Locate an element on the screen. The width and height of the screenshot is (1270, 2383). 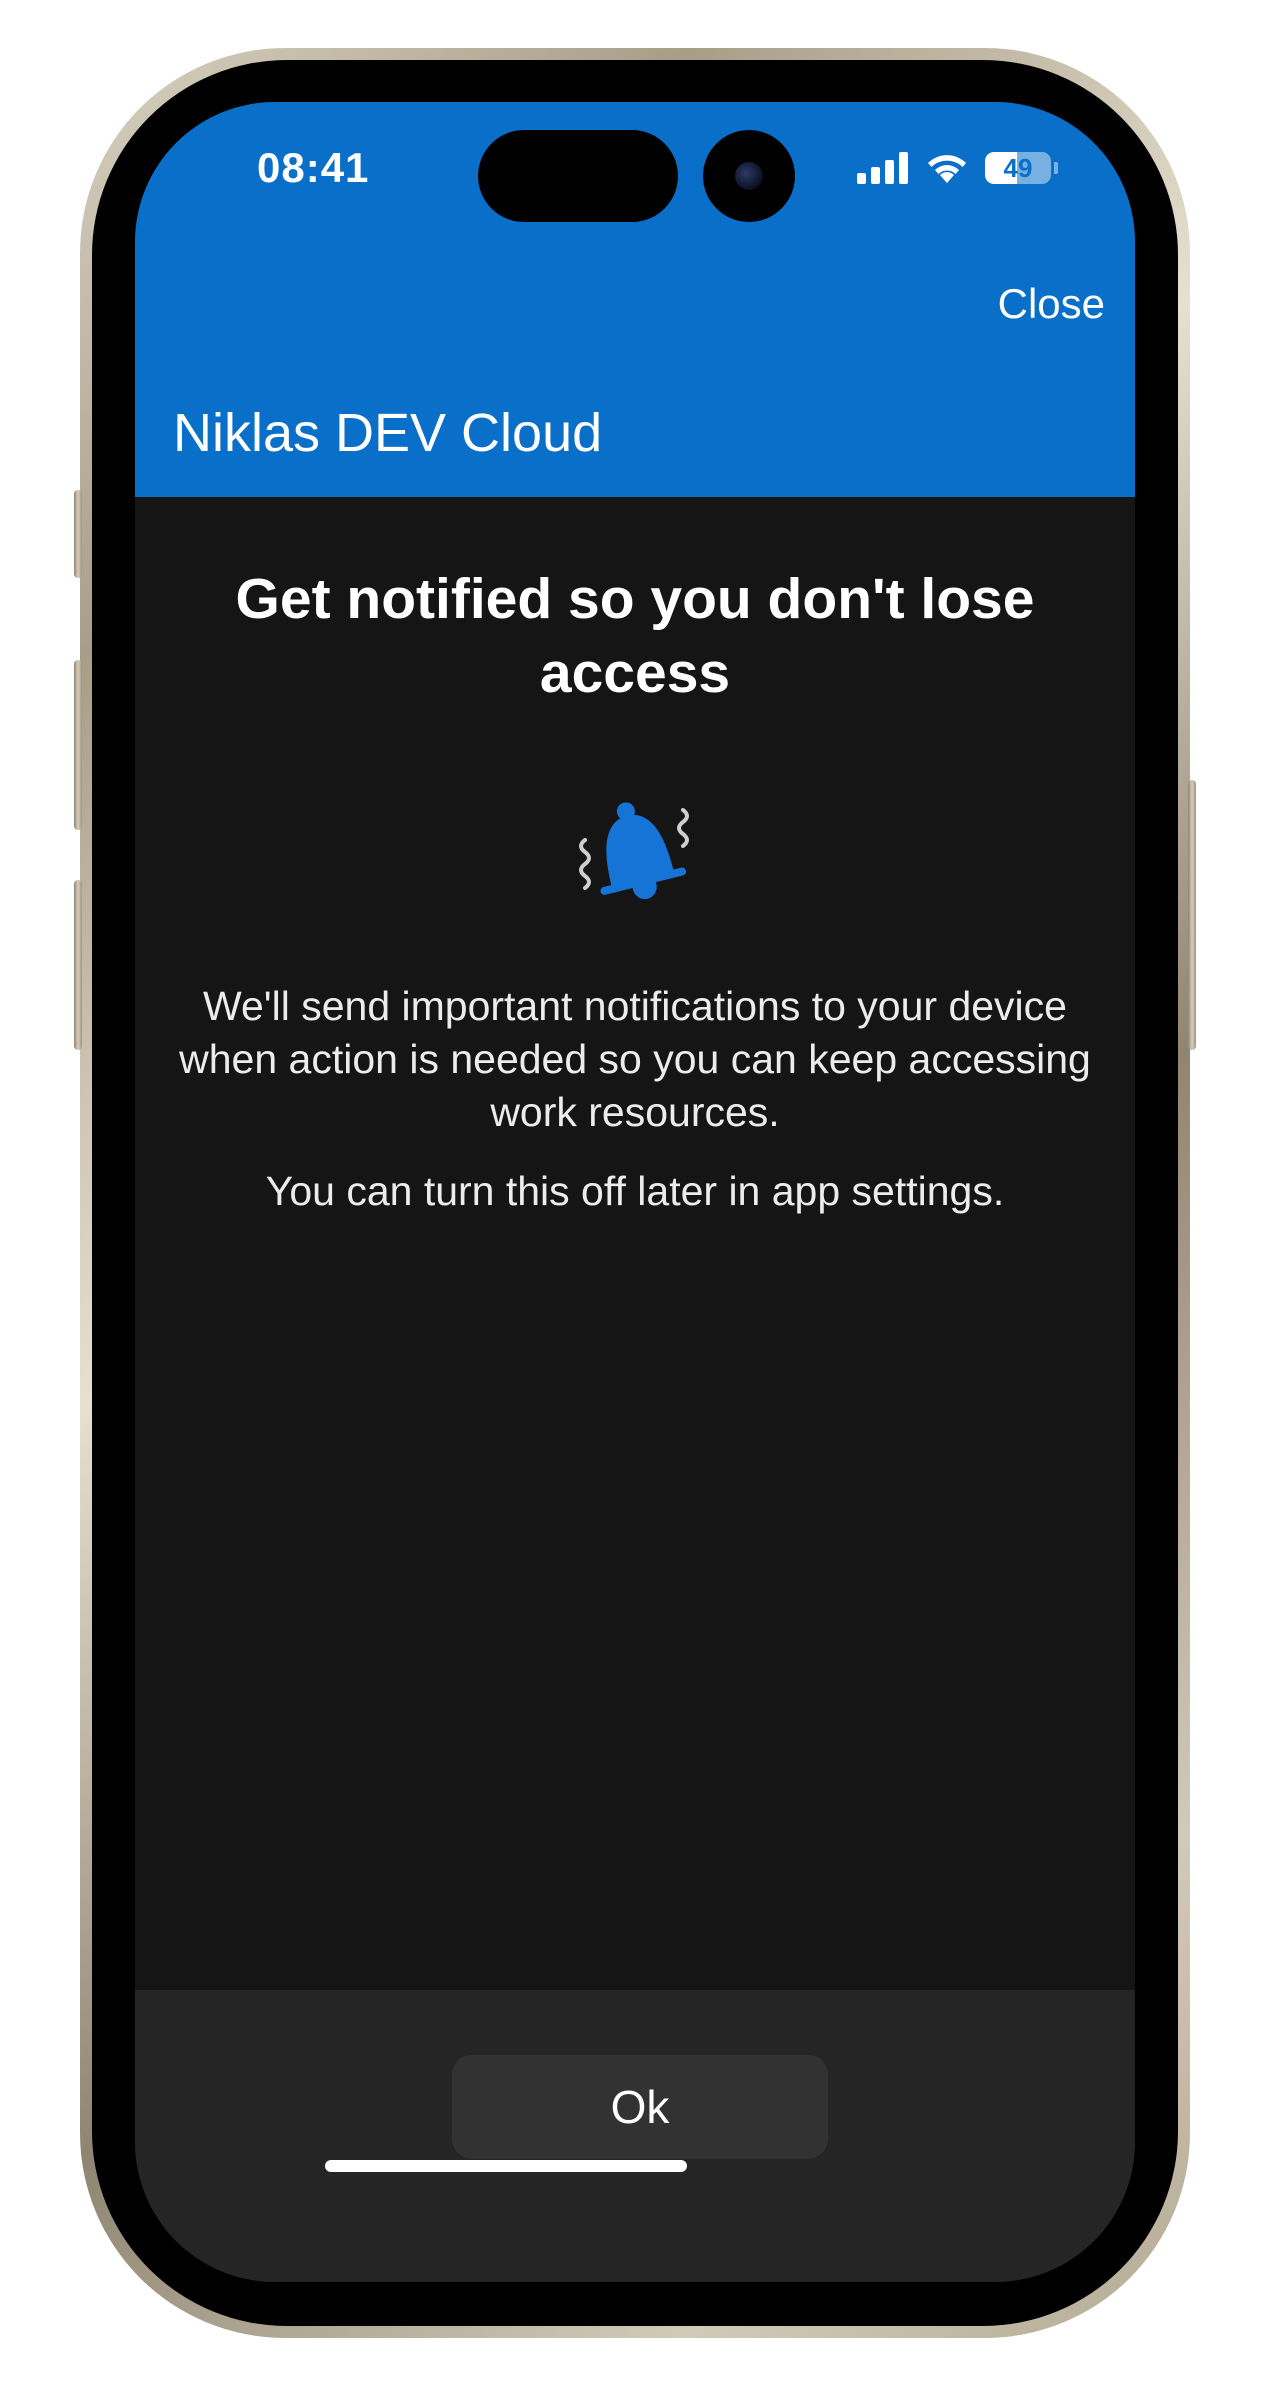
ringing-bell-icon is located at coordinates (634, 851).